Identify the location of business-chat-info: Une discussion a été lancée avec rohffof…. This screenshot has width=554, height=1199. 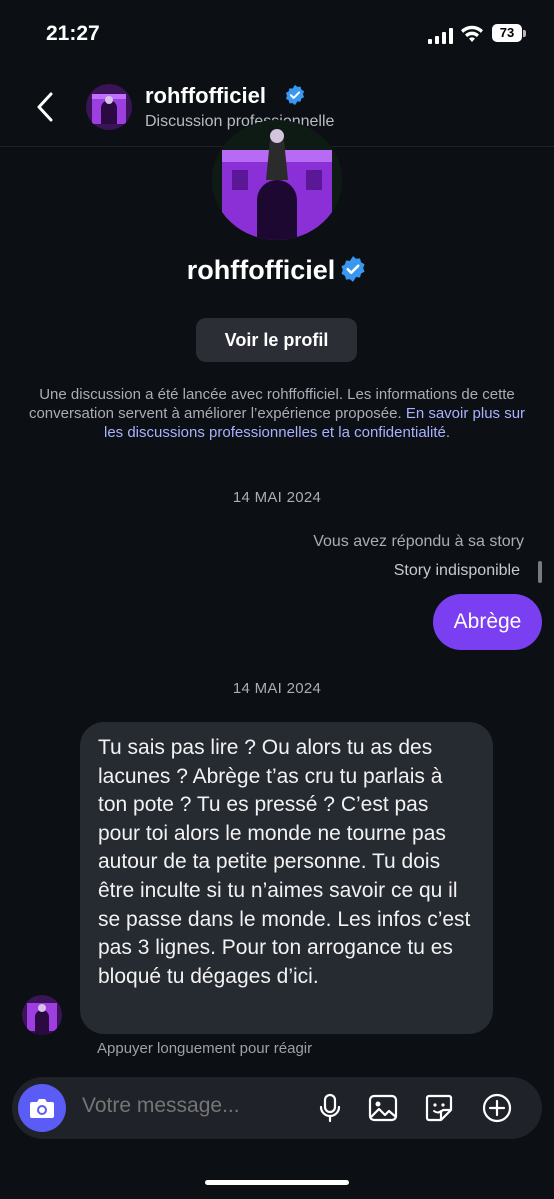
(277, 413).